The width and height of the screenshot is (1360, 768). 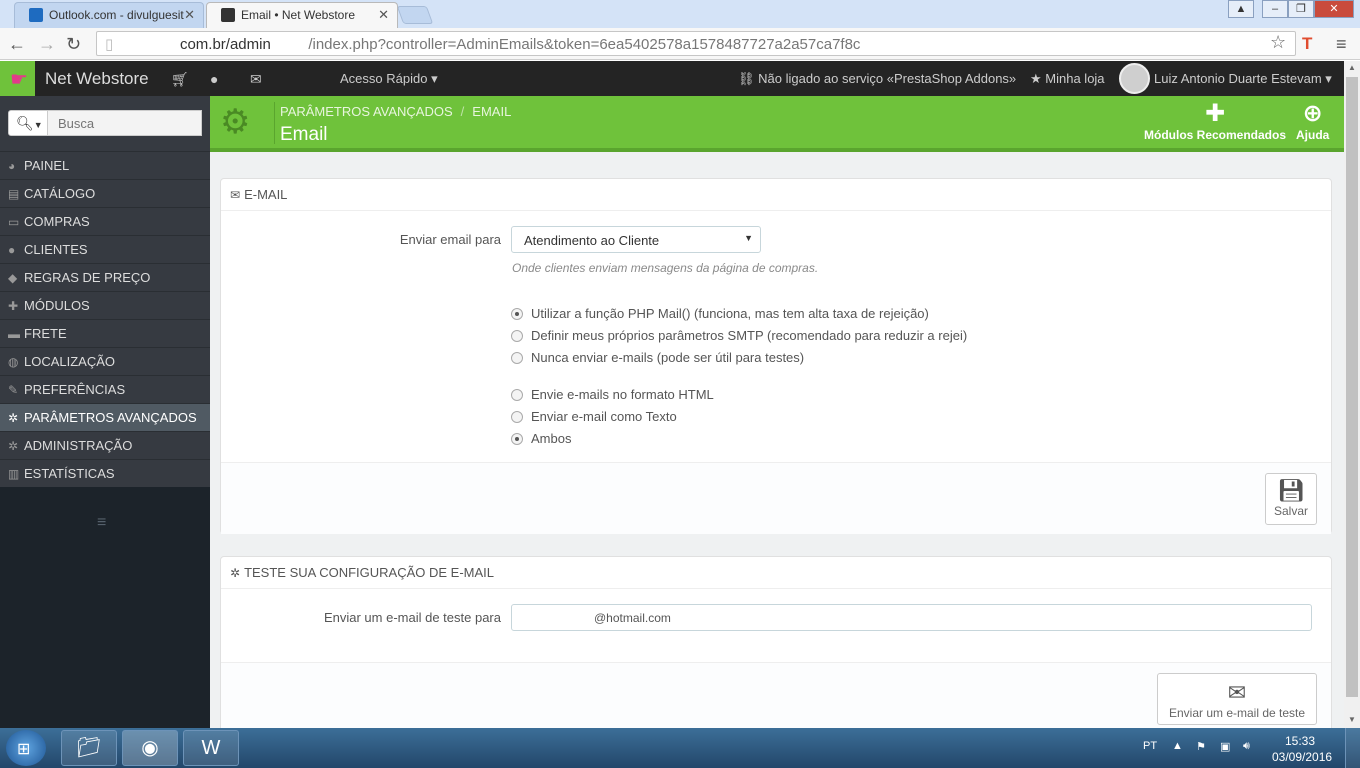 What do you see at coordinates (14, 474) in the screenshot?
I see `bar-chart-icon: ▥` at bounding box center [14, 474].